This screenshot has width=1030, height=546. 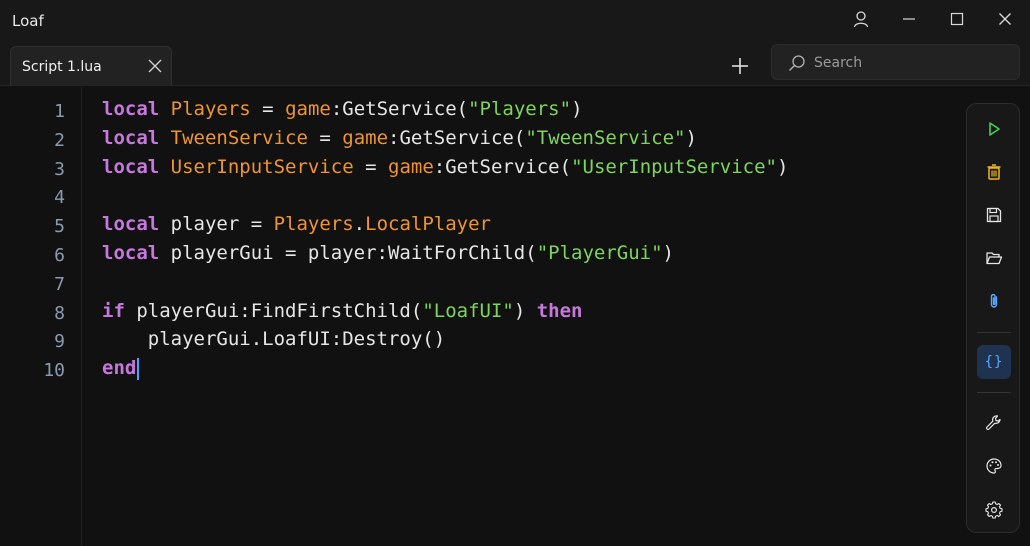 I want to click on identifier-token: UserInputService, so click(x=262, y=166).